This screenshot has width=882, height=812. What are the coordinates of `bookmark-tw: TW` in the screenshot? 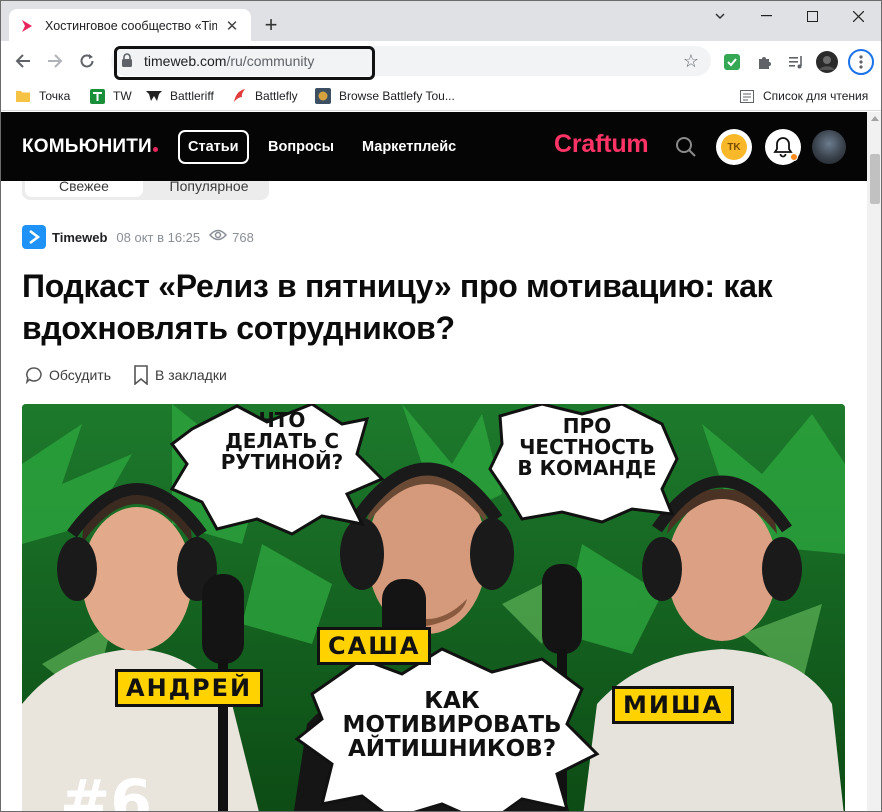 It's located at (110, 96).